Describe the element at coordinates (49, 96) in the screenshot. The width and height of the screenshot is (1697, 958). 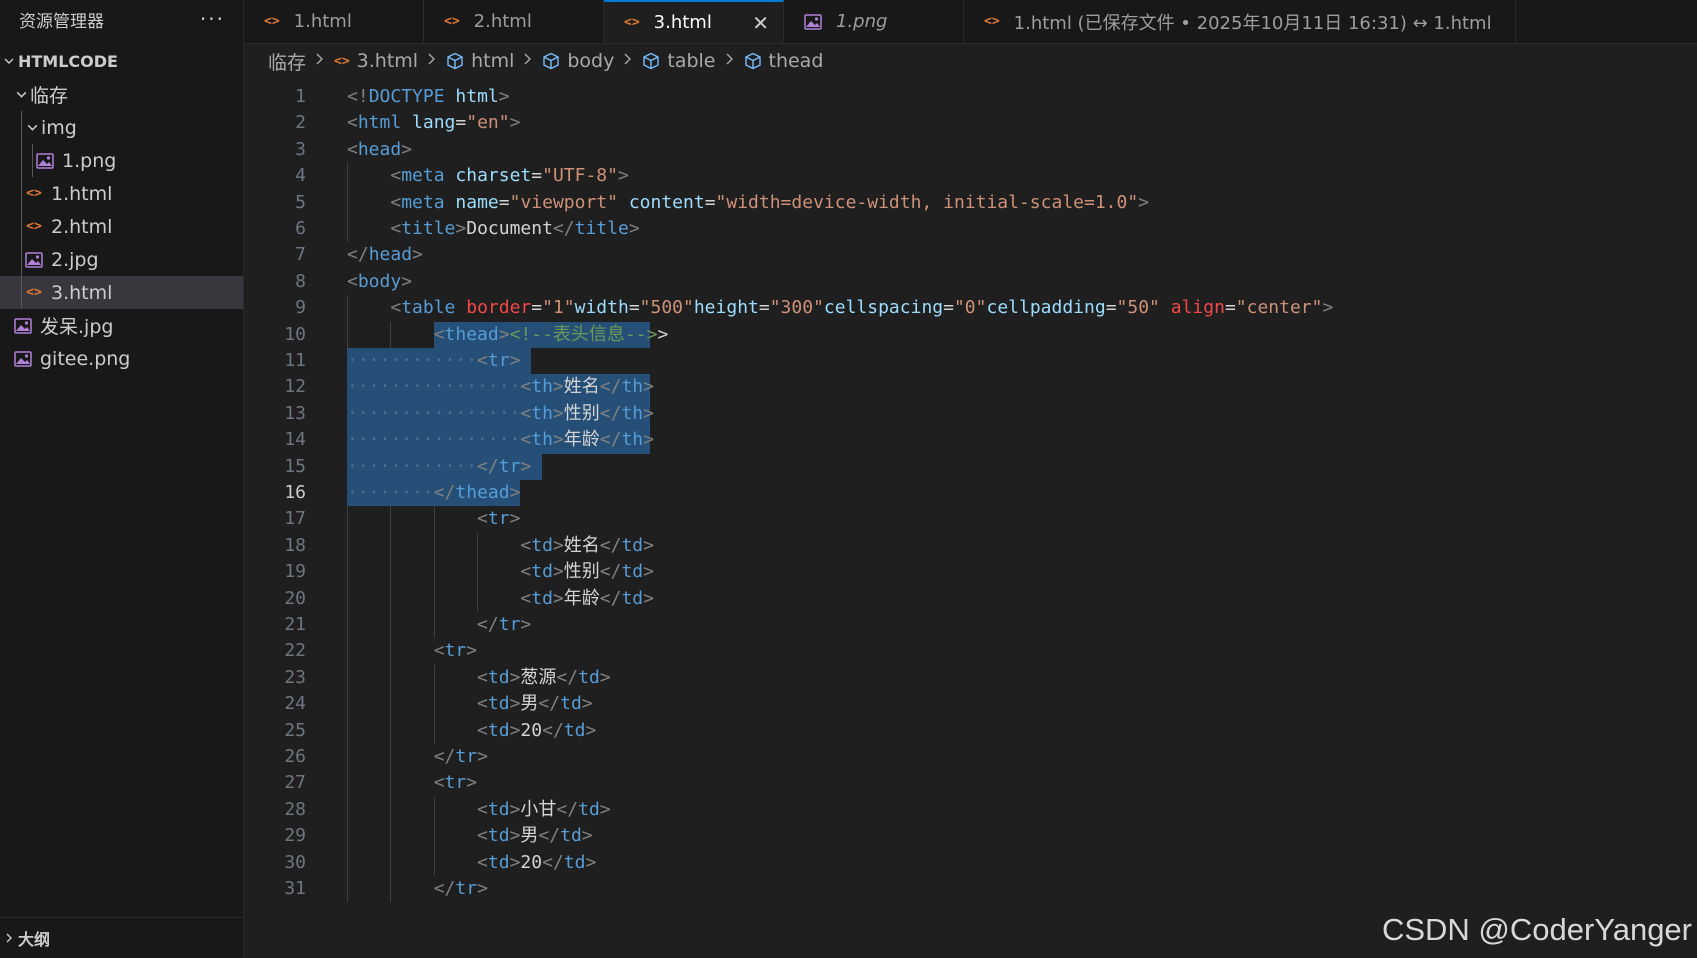
I see `tree-item-label: 临存` at that location.